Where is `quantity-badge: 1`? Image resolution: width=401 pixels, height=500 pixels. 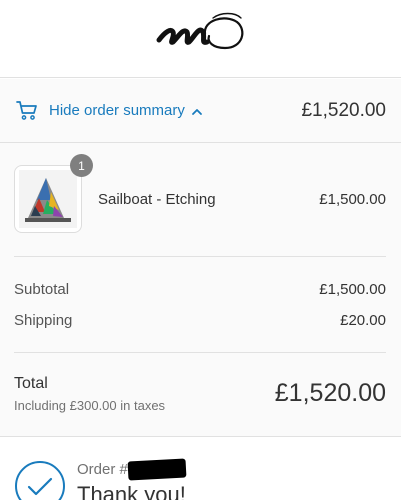 quantity-badge: 1 is located at coordinates (81, 165).